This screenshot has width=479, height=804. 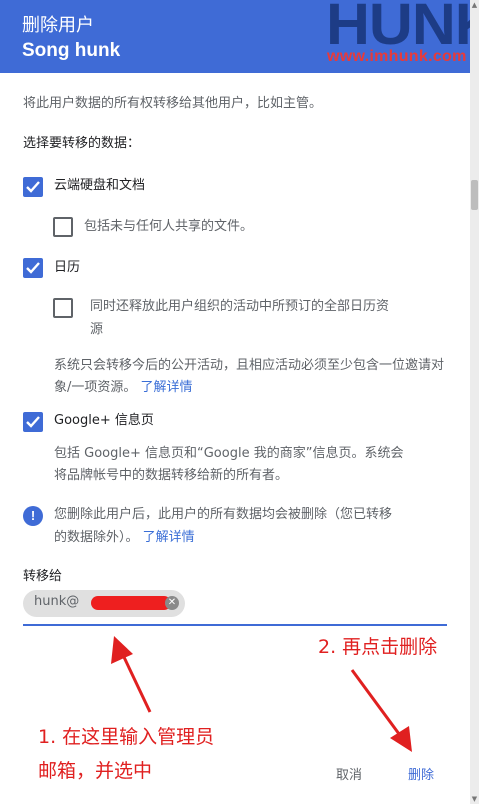 What do you see at coordinates (349, 776) in the screenshot?
I see `cancel-button: 取消` at bounding box center [349, 776].